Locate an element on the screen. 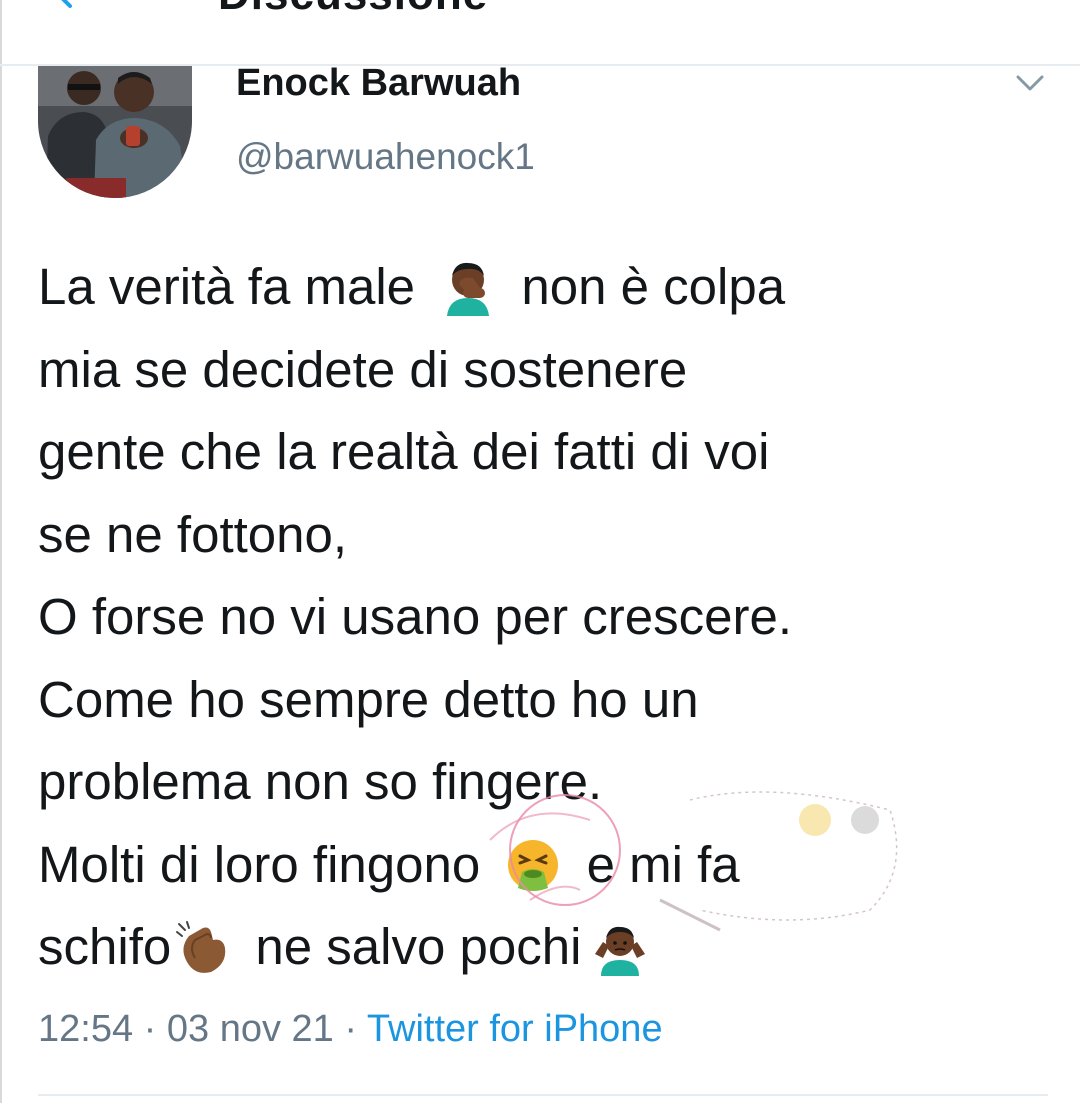 The image size is (1080, 1103). tweet-line: mia se decidete di sostenere is located at coordinates (363, 369).